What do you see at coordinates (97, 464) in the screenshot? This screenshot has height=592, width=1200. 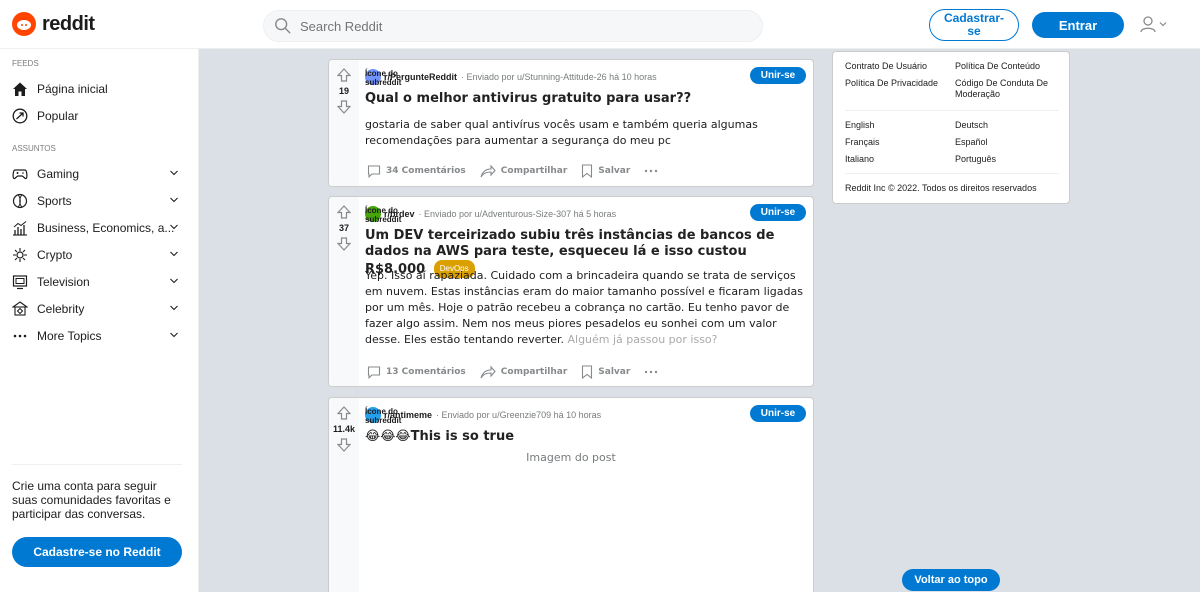 I see `sidebar-divider` at bounding box center [97, 464].